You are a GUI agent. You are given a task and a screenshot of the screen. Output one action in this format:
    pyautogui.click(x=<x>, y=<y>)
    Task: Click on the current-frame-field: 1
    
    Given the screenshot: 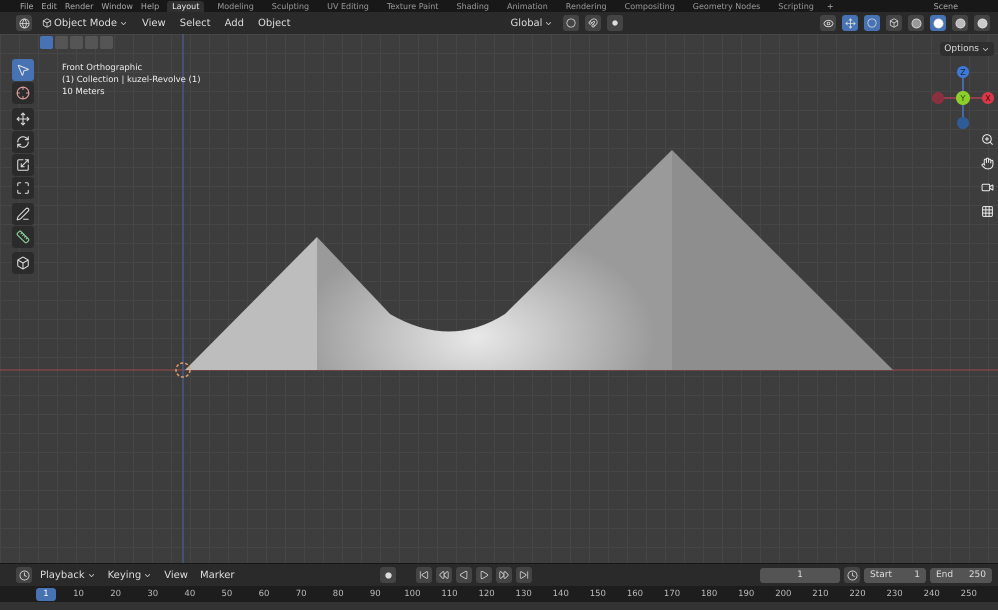 What is the action you would take?
    pyautogui.click(x=800, y=575)
    